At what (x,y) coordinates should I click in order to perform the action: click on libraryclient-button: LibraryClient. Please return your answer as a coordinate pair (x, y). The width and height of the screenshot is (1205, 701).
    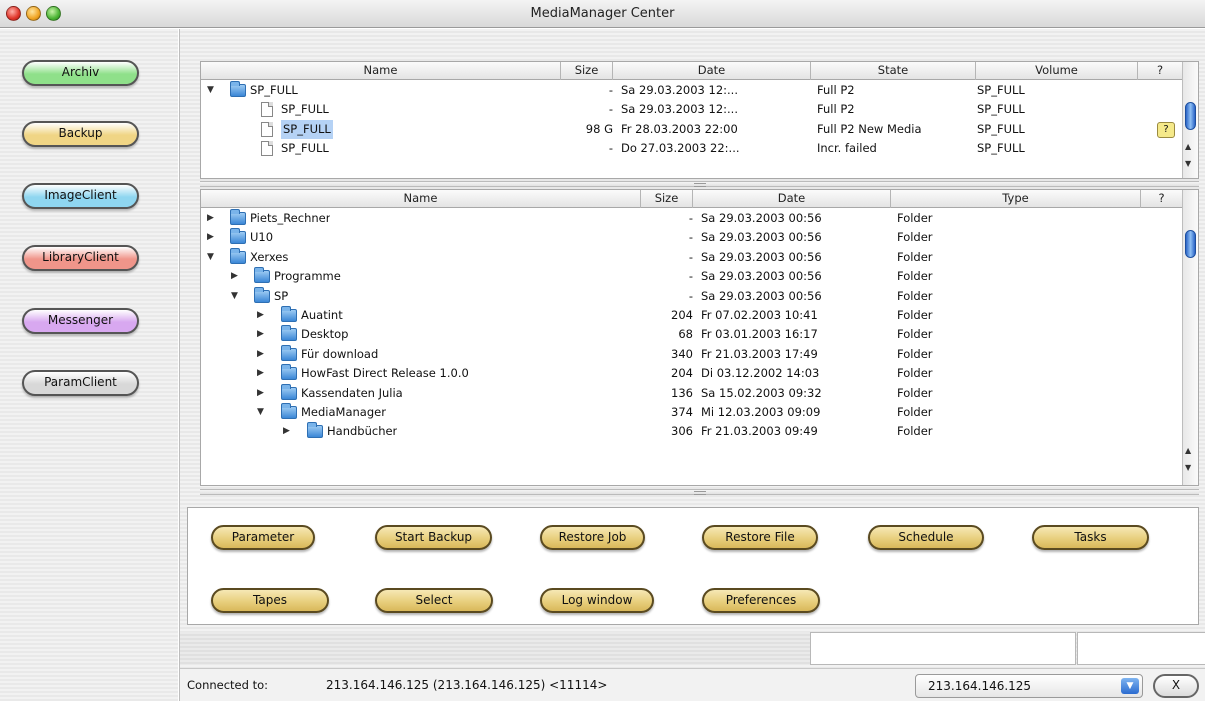
    Looking at the image, I should click on (80, 258).